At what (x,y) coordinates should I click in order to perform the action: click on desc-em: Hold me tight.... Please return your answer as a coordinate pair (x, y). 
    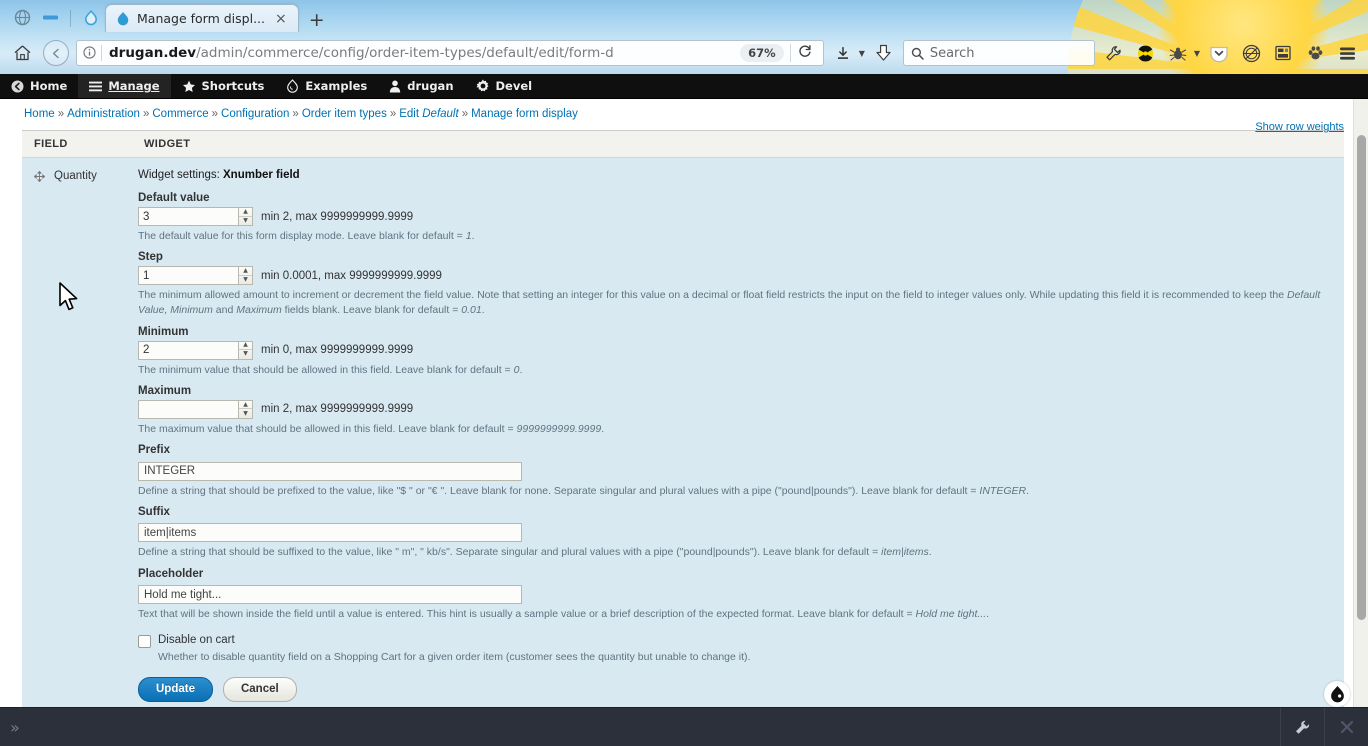
    Looking at the image, I should click on (951, 614).